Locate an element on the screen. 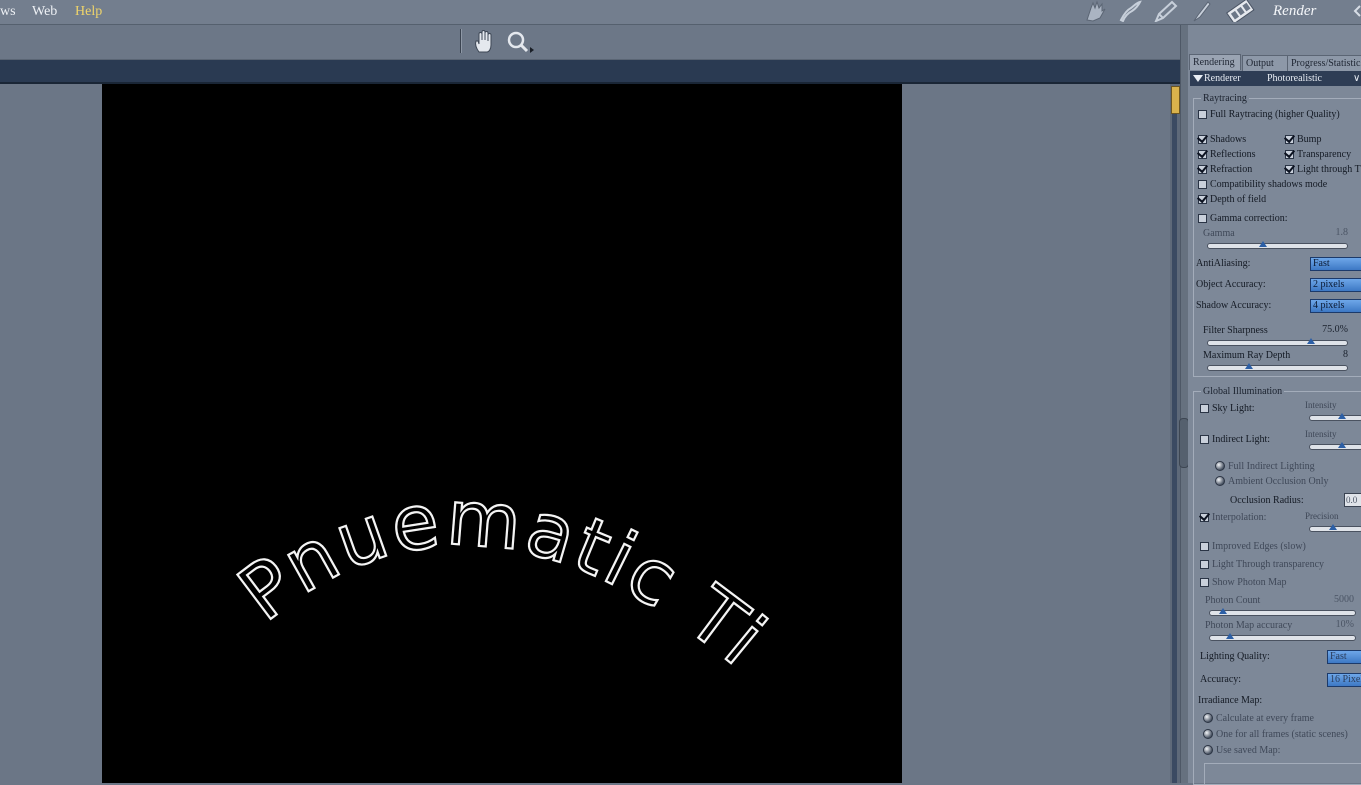 This screenshot has width=1361, height=785. indirect-light-checkbox is located at coordinates (1204, 439).